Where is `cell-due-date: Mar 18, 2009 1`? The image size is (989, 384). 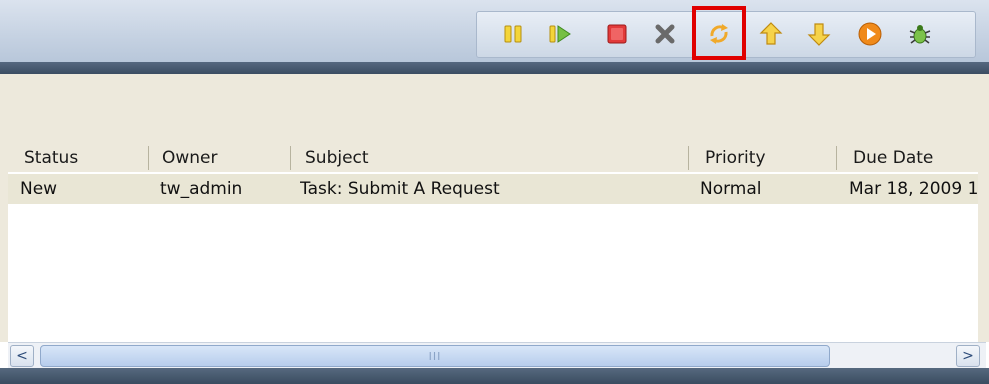
cell-due-date: Mar 18, 2009 1 is located at coordinates (913, 189).